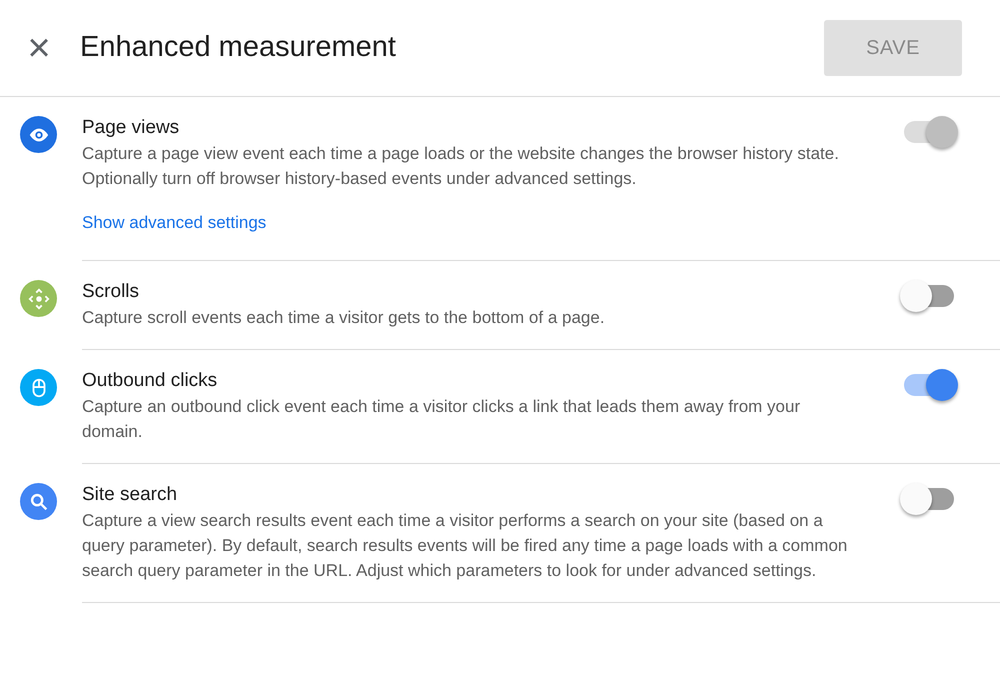 The width and height of the screenshot is (1000, 681). I want to click on setting-title: Outbound clicks, so click(150, 381).